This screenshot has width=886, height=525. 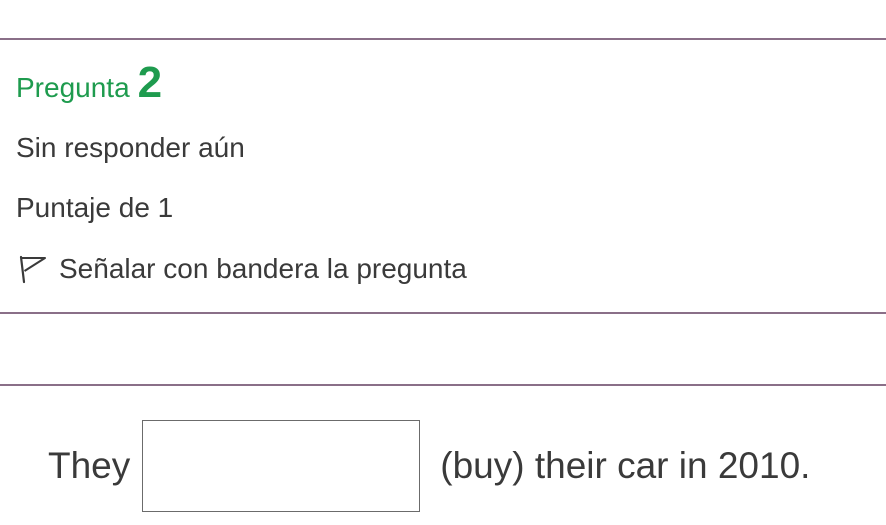 What do you see at coordinates (443, 313) in the screenshot?
I see `info-divider` at bounding box center [443, 313].